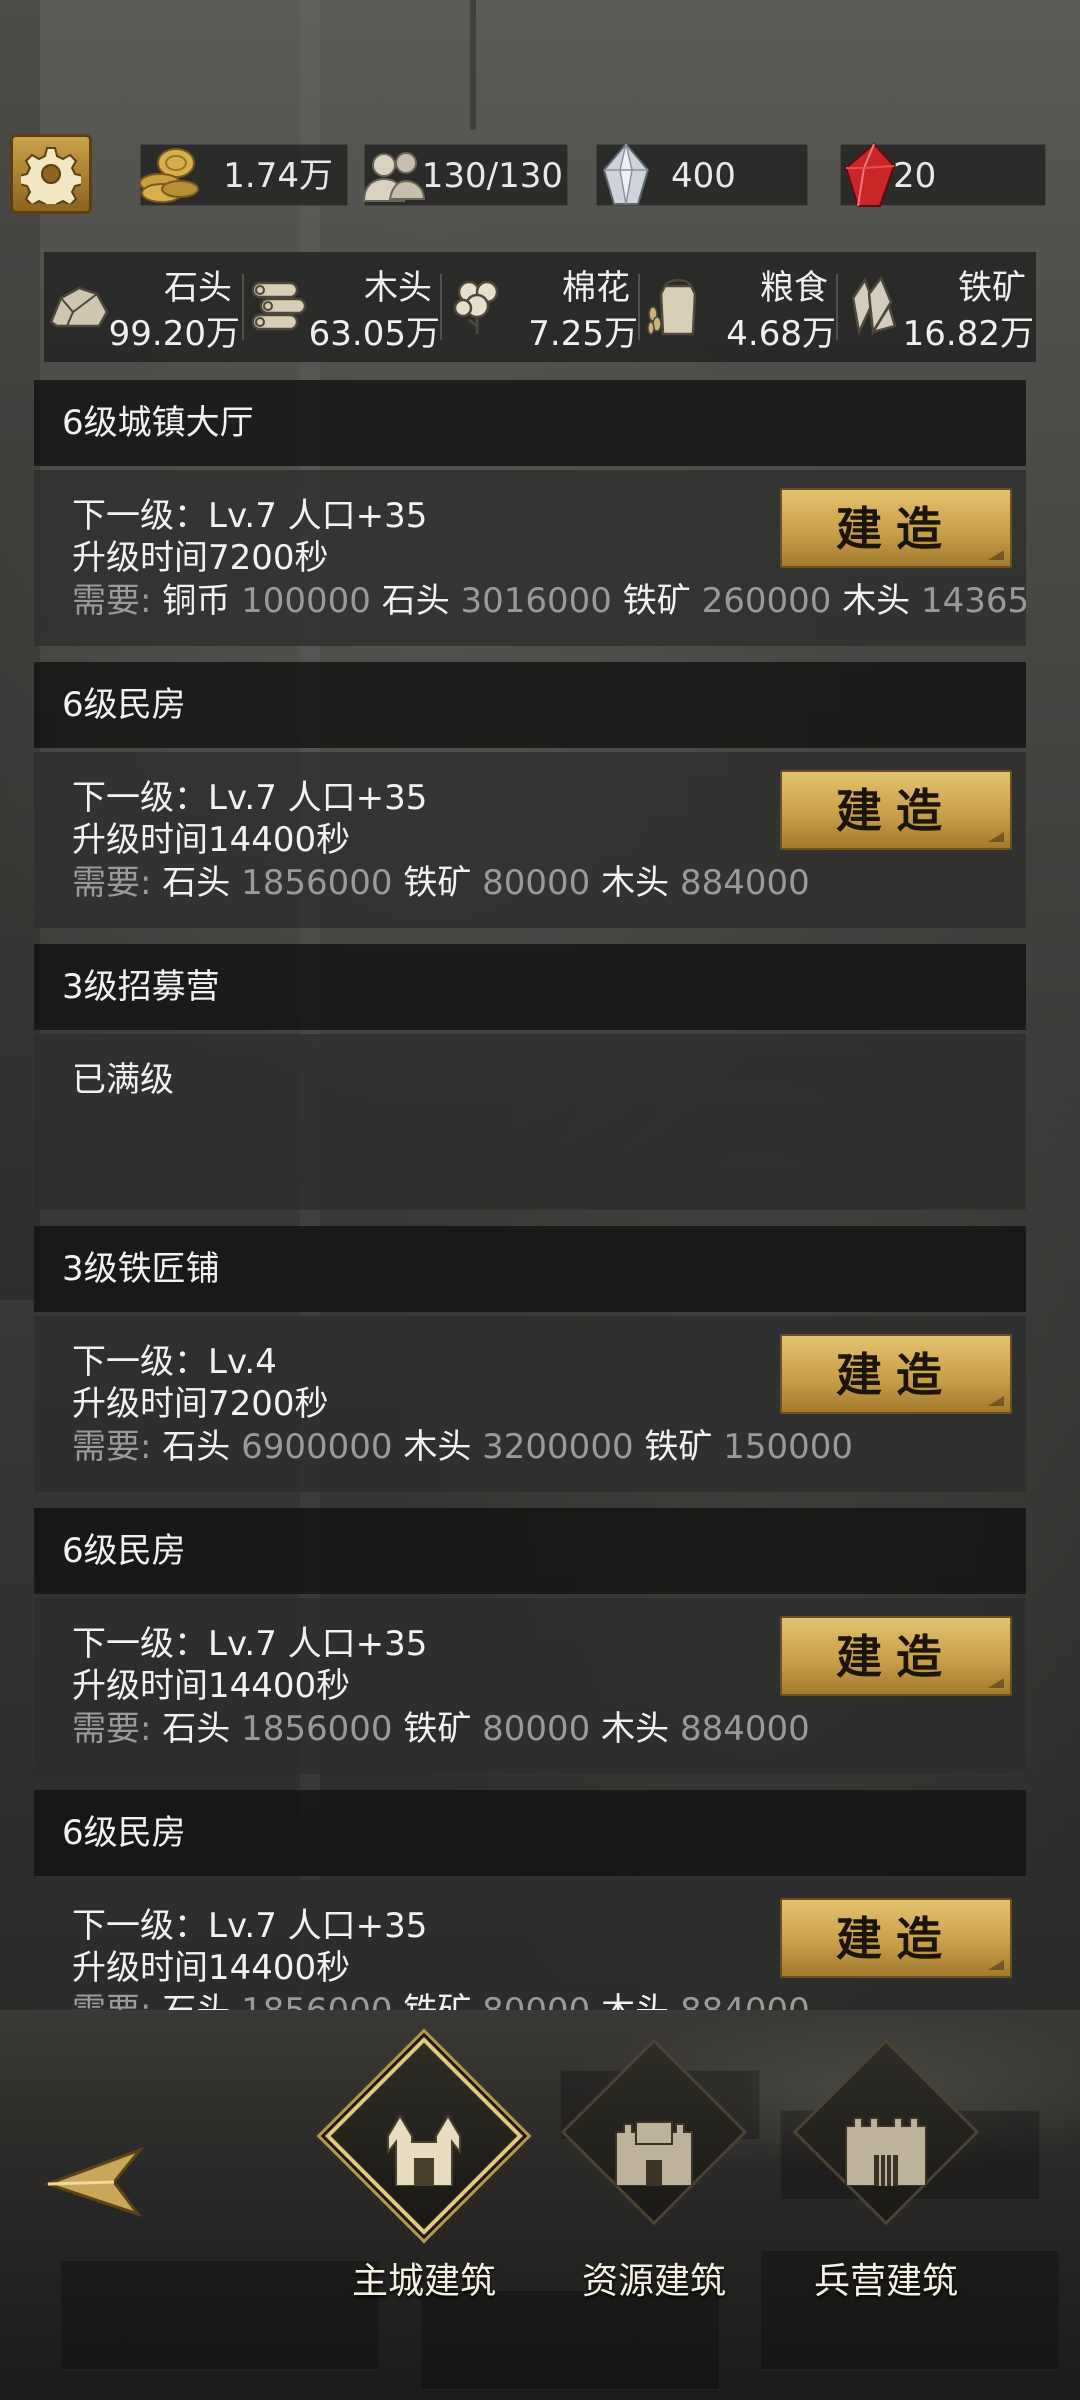 The height and width of the screenshot is (2400, 1080). I want to click on building-title: 6级城镇大厅, so click(530, 423).